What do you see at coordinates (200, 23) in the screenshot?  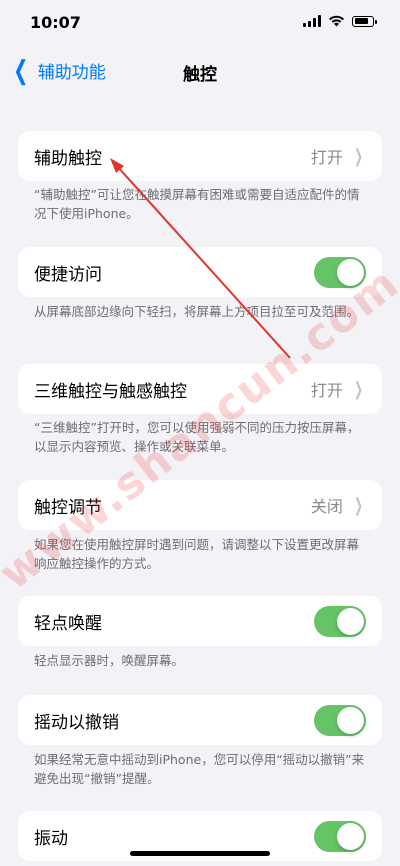 I see `status-bar: 10:07` at bounding box center [200, 23].